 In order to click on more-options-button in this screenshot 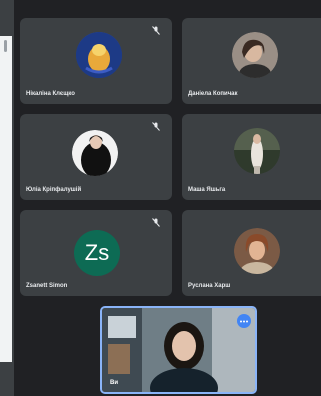, I will do `click(244, 321)`.